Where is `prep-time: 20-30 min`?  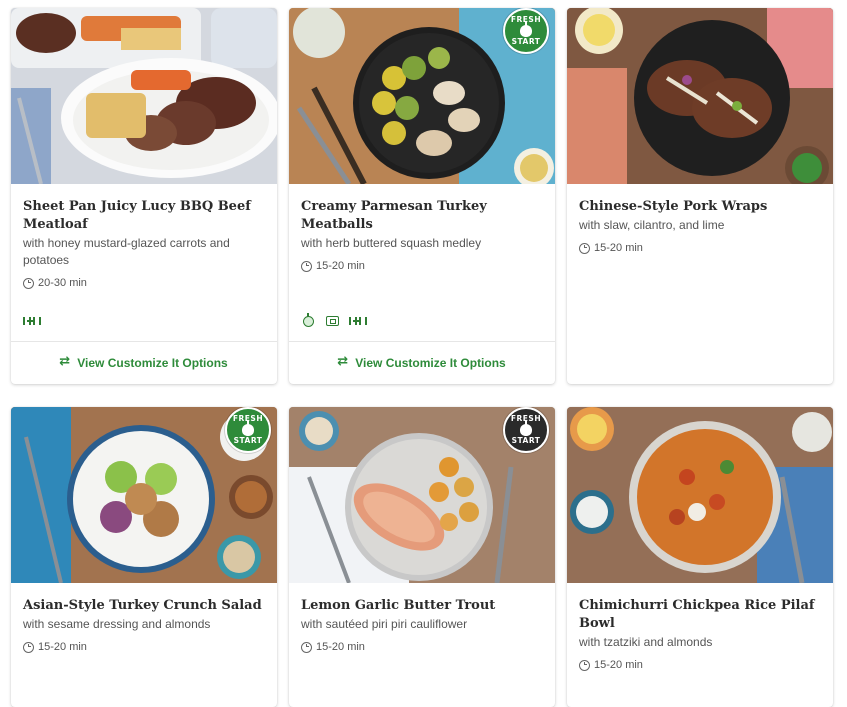
prep-time: 20-30 min is located at coordinates (144, 283).